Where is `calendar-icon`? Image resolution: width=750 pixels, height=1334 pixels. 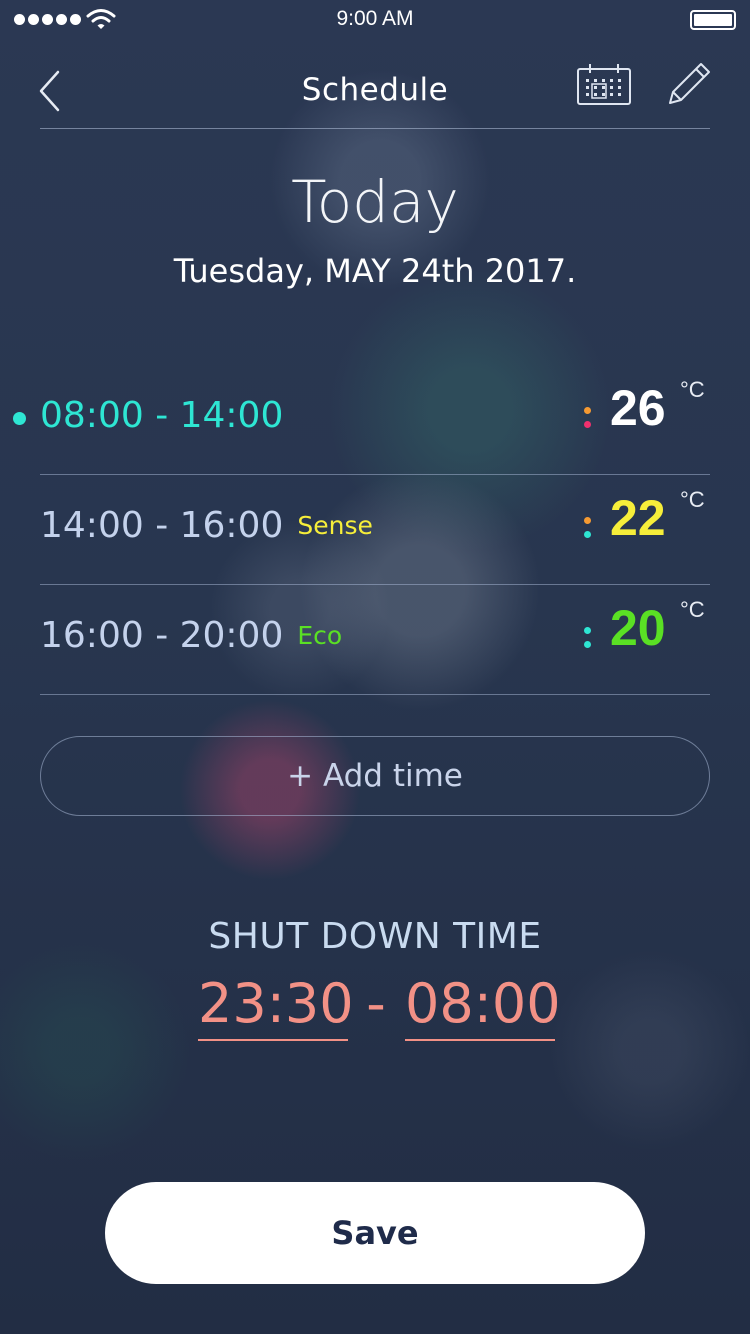 calendar-icon is located at coordinates (604, 84).